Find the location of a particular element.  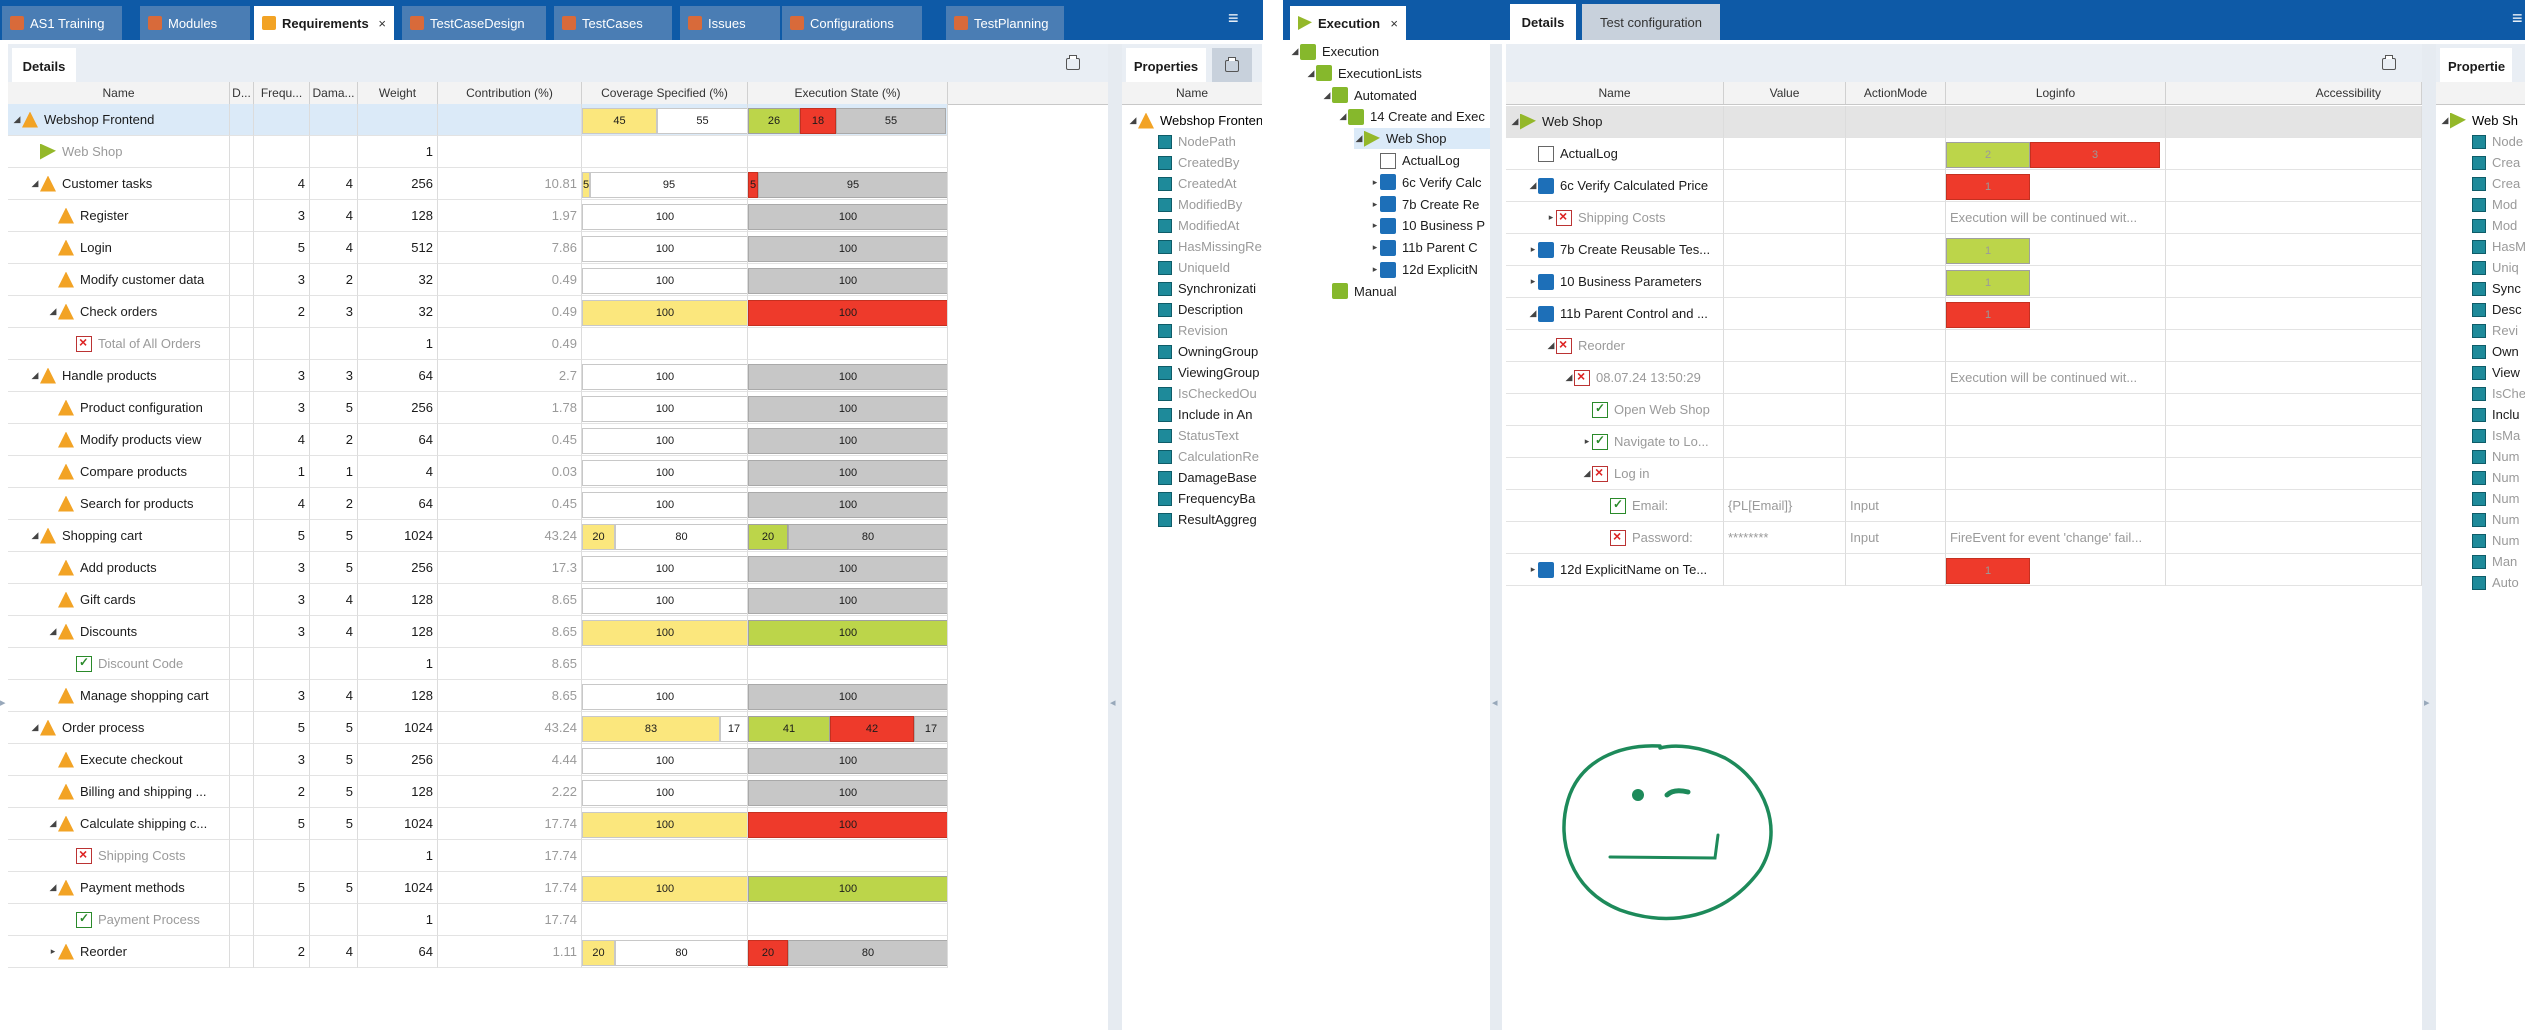

table-row: ◢ Web Shop is located at coordinates (1964, 122).